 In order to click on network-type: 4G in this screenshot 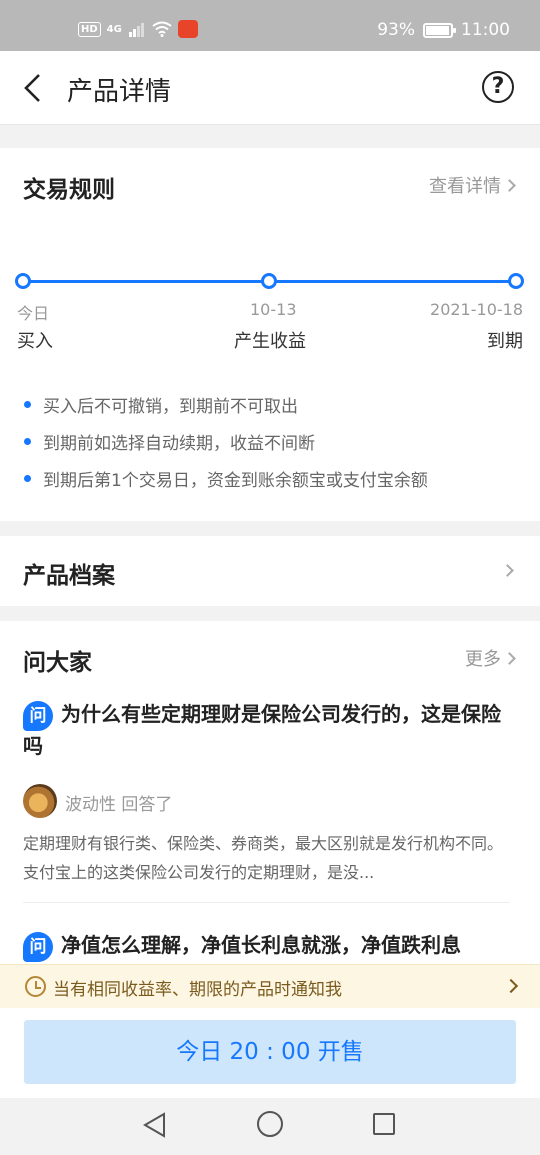, I will do `click(114, 29)`.